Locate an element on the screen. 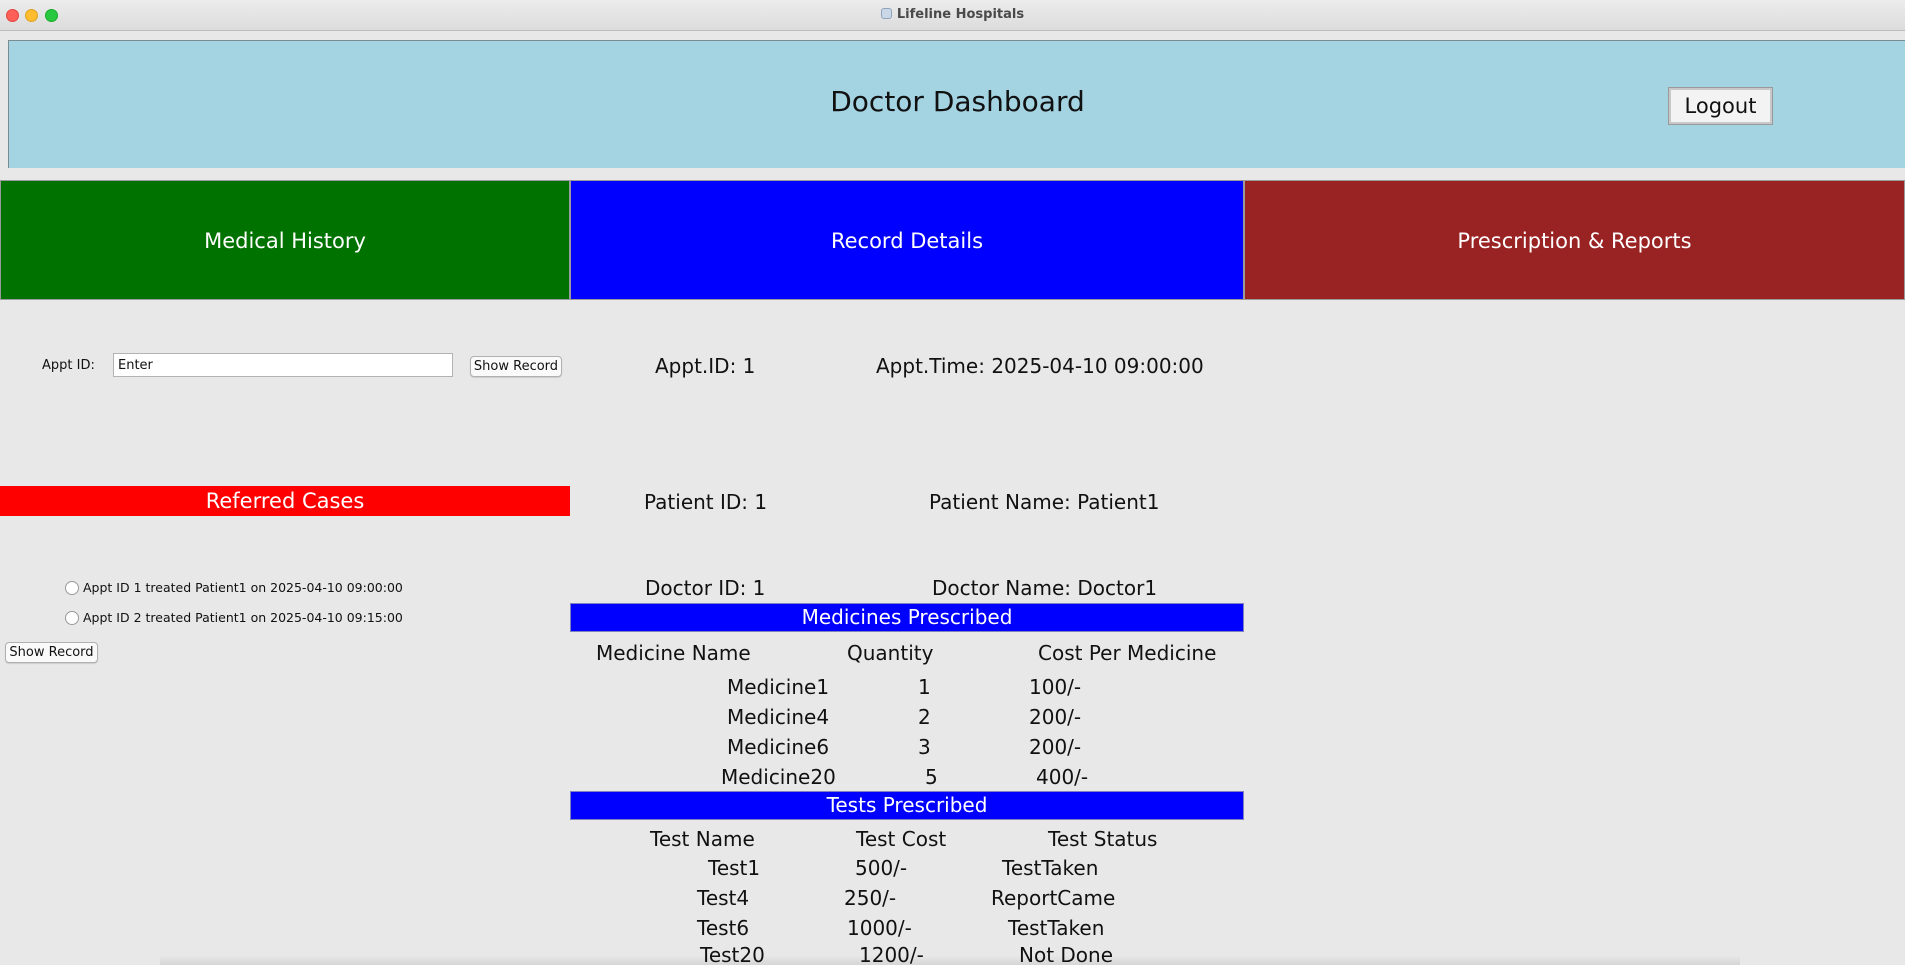 This screenshot has width=1905, height=965. test-status-header: Test Status is located at coordinates (1103, 839).